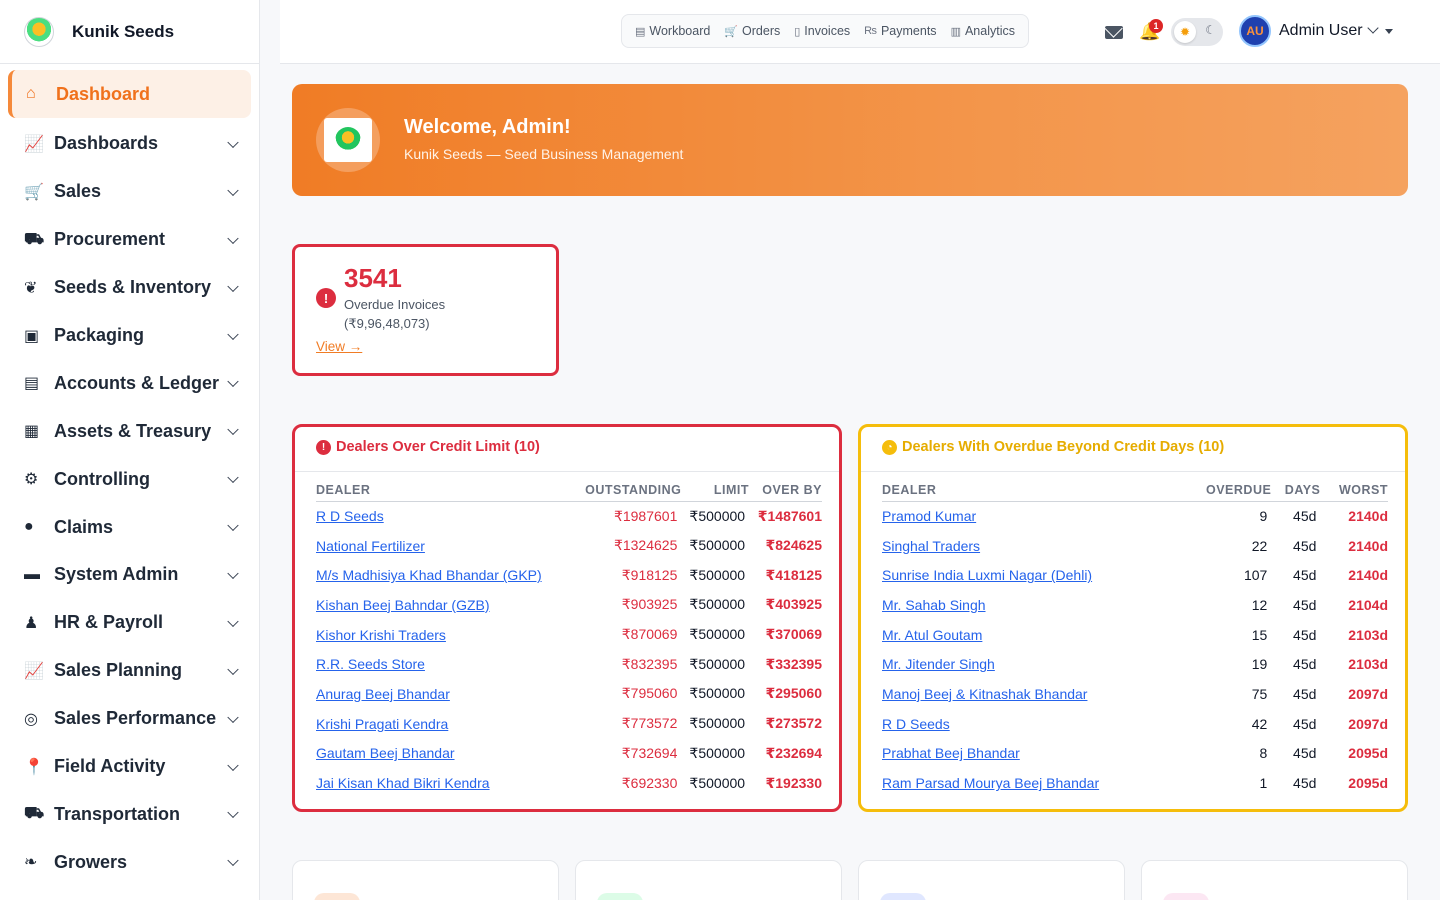  I want to click on quicknav-orders: 🛒 Orders, so click(752, 31).